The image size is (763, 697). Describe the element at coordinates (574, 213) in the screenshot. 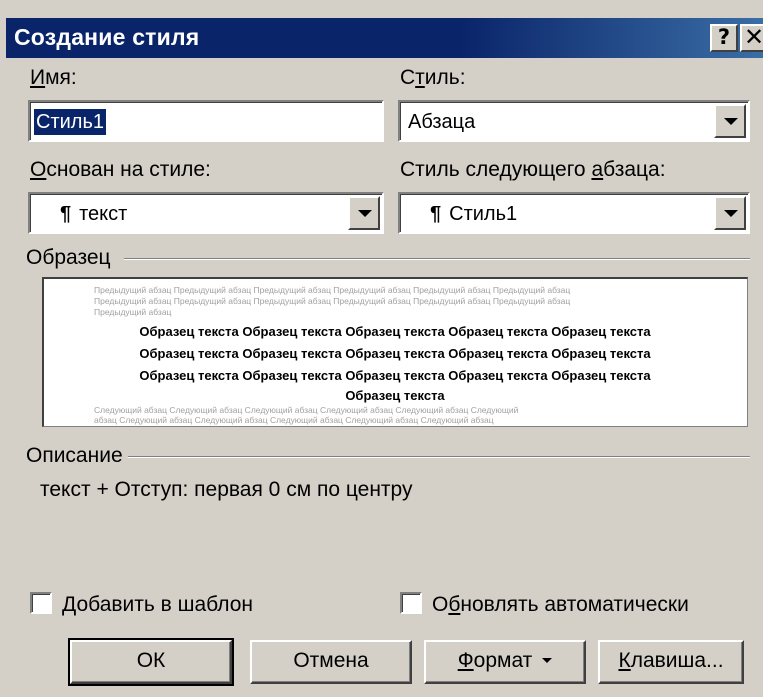

I see `next-style-combobox: ¶ Стиль1` at that location.